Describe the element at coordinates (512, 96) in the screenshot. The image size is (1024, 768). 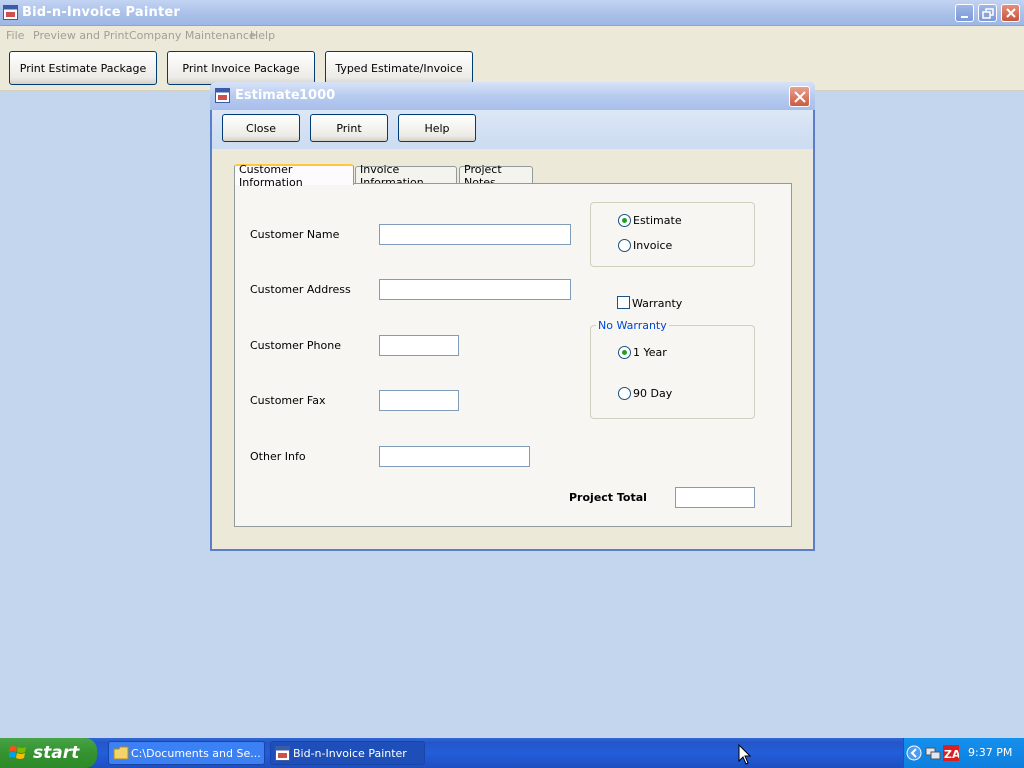
I see `dialog-title-bar: Estimate 1000` at that location.